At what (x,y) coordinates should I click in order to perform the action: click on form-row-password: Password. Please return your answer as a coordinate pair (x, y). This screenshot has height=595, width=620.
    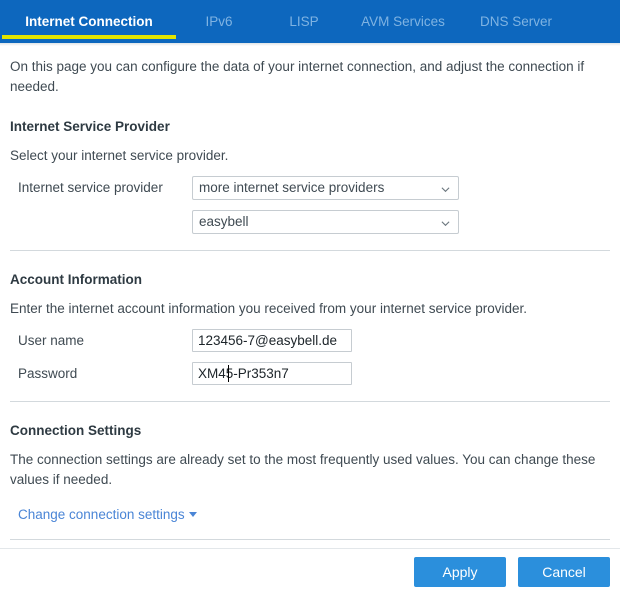
    Looking at the image, I should click on (310, 373).